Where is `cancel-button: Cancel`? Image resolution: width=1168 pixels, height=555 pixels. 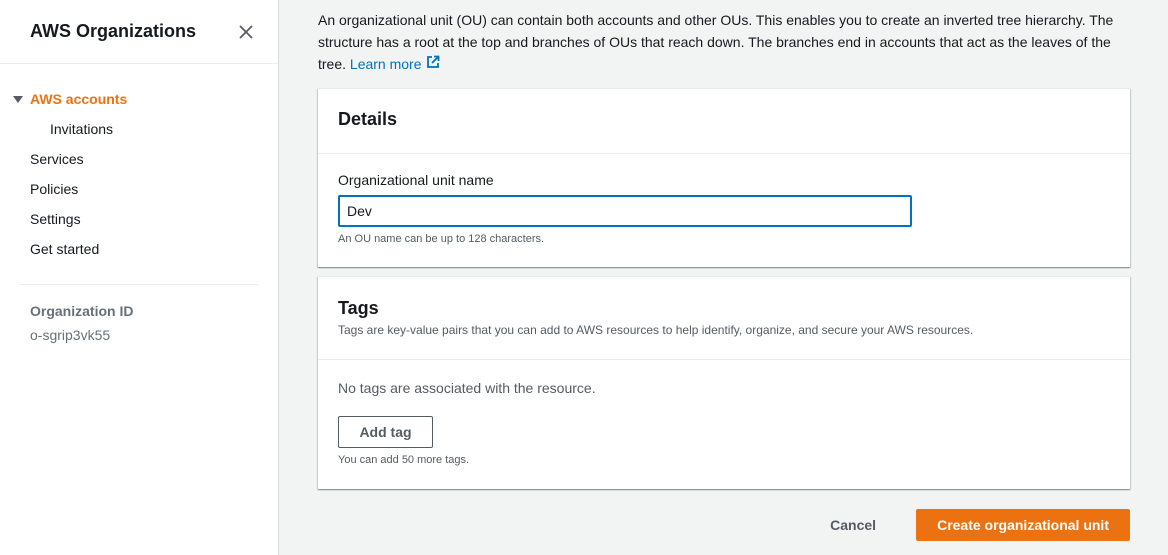 cancel-button: Cancel is located at coordinates (853, 525).